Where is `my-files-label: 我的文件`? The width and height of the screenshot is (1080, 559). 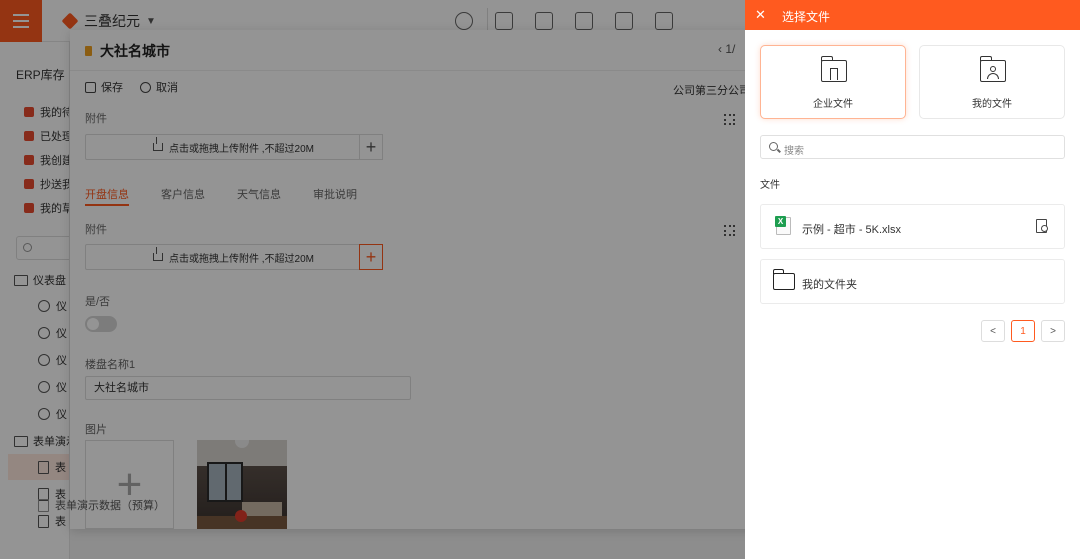 my-files-label: 我的文件 is located at coordinates (992, 104).